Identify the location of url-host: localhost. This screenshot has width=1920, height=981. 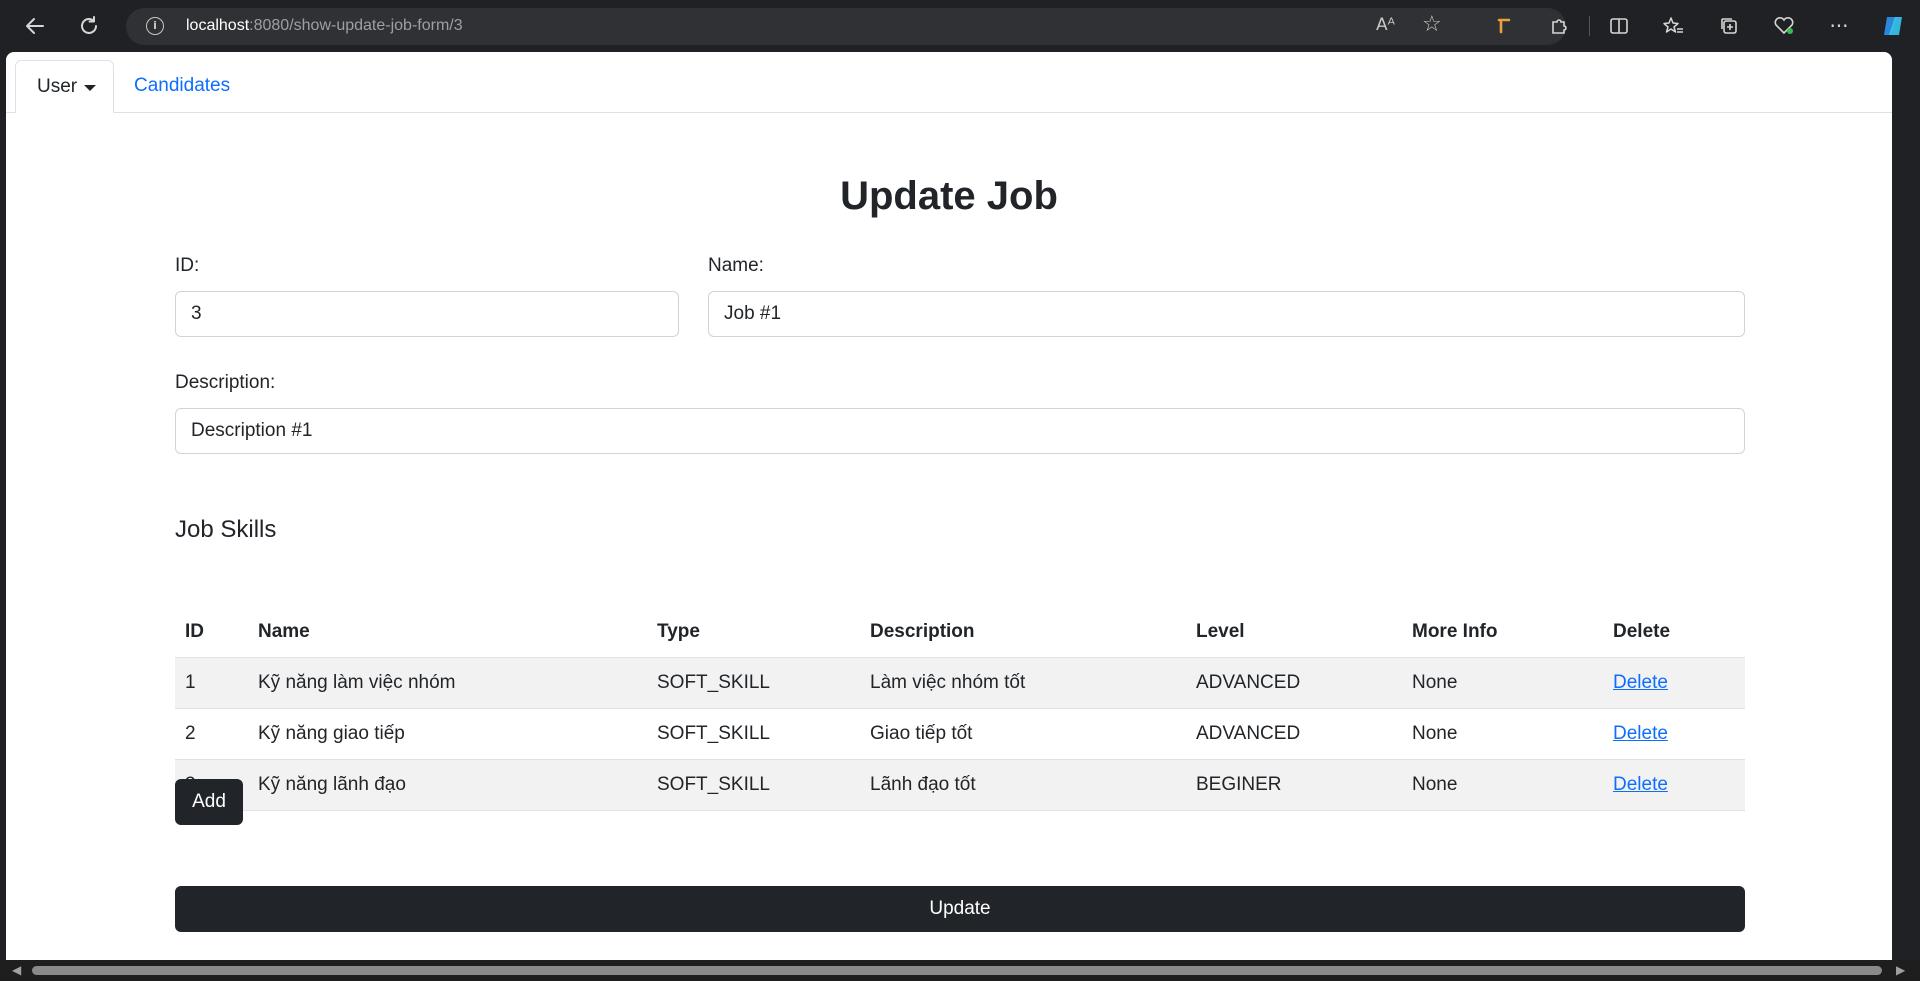
(218, 25).